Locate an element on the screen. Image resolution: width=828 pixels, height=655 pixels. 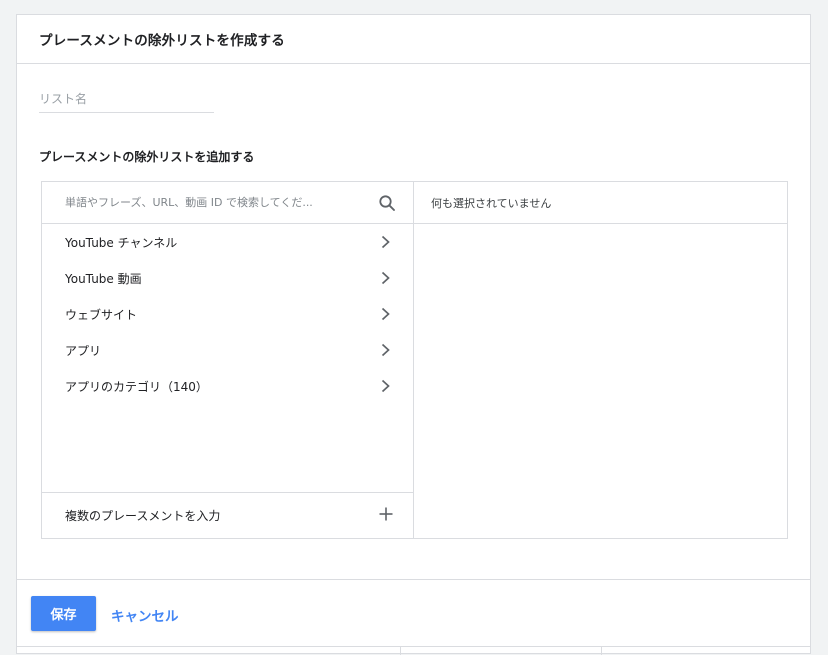
category-label: アプリのカテゴリ（140） is located at coordinates (136, 386).